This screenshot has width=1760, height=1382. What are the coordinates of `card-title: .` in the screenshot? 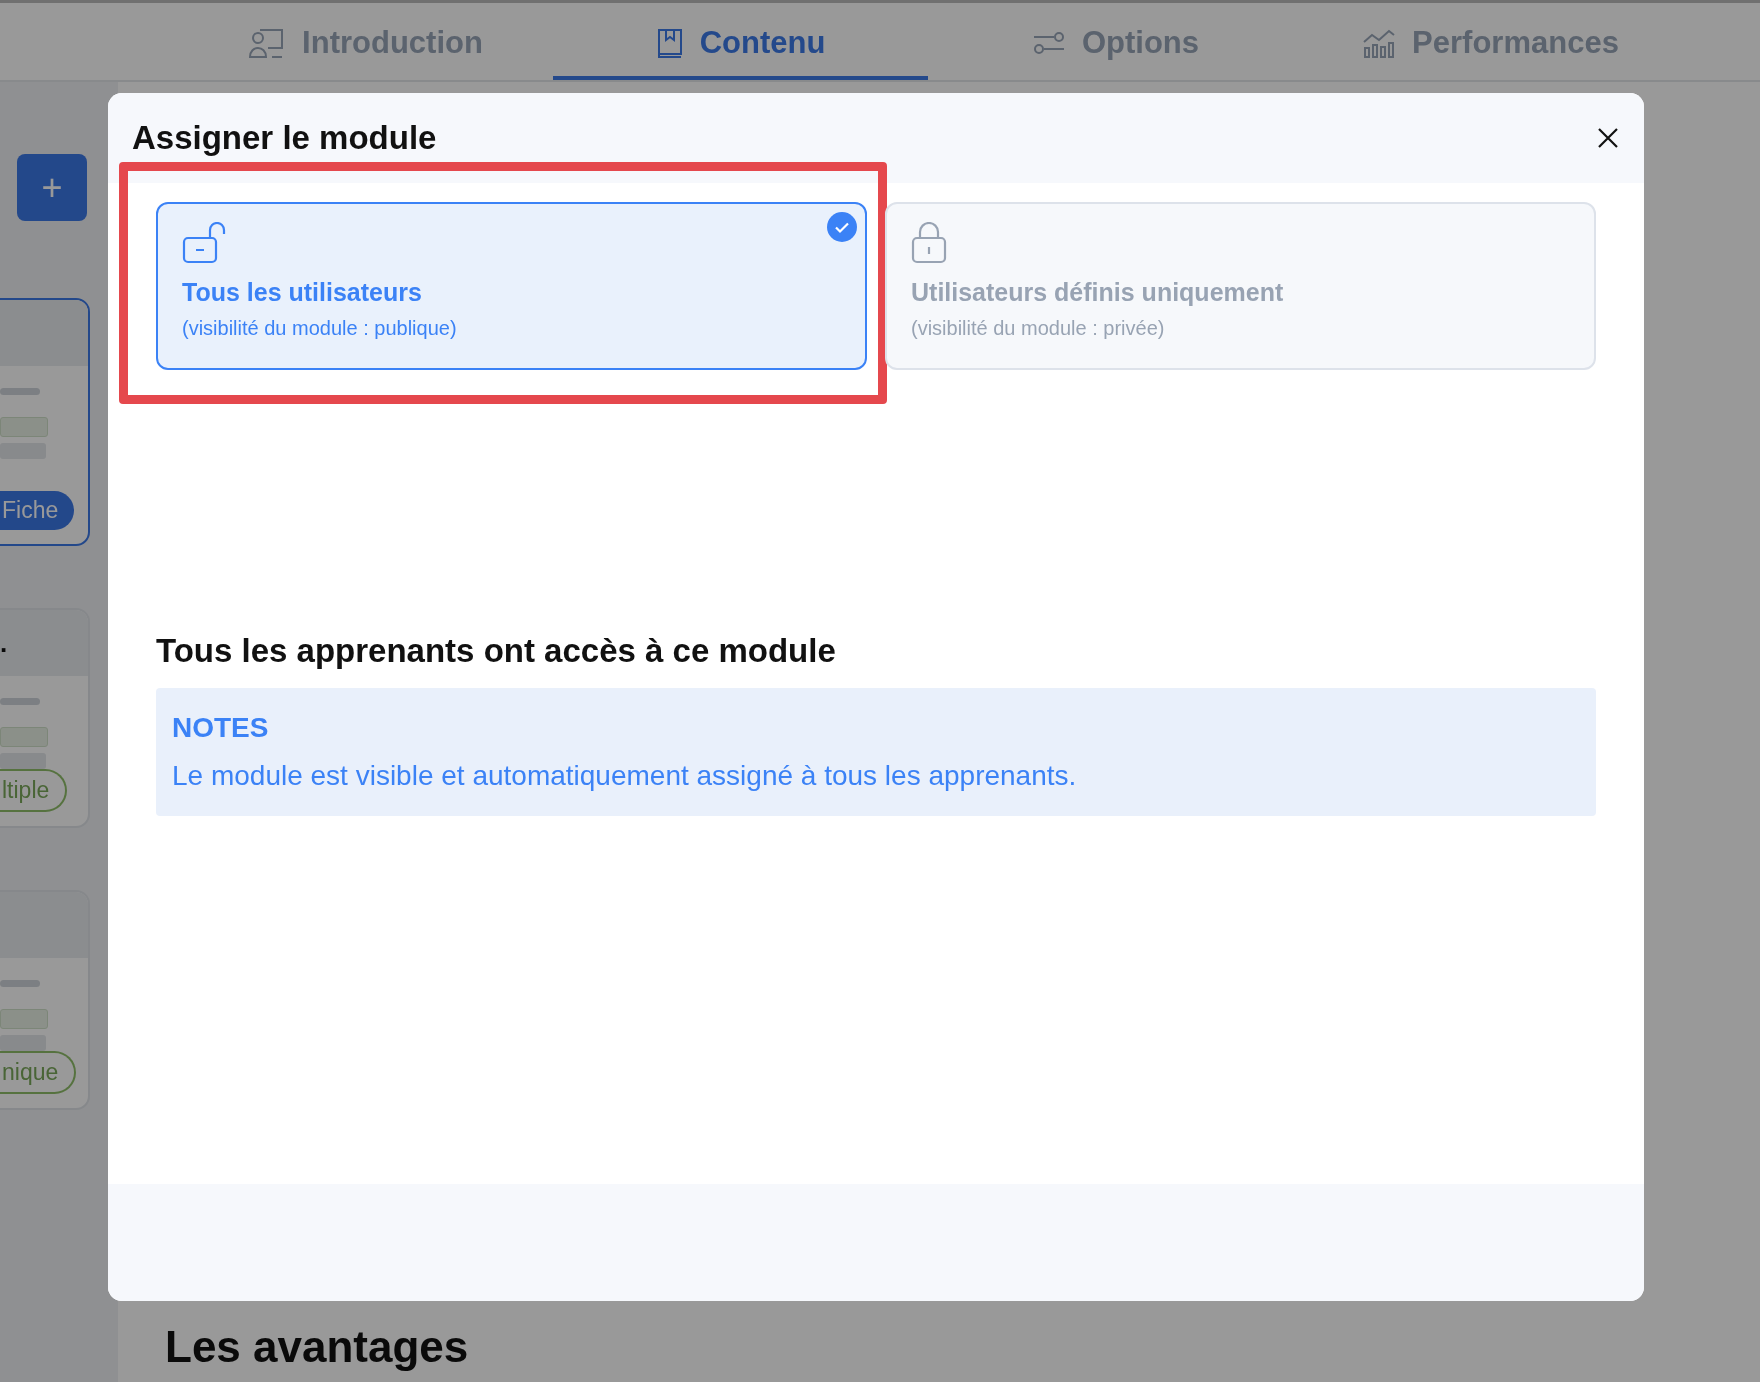 It's located at (4, 643).